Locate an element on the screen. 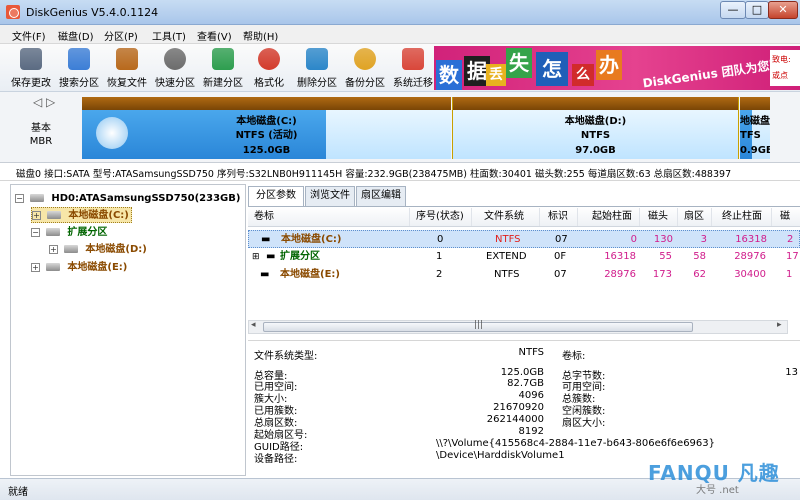 This screenshot has width=800, height=500. banner-char: 么 is located at coordinates (583, 75).